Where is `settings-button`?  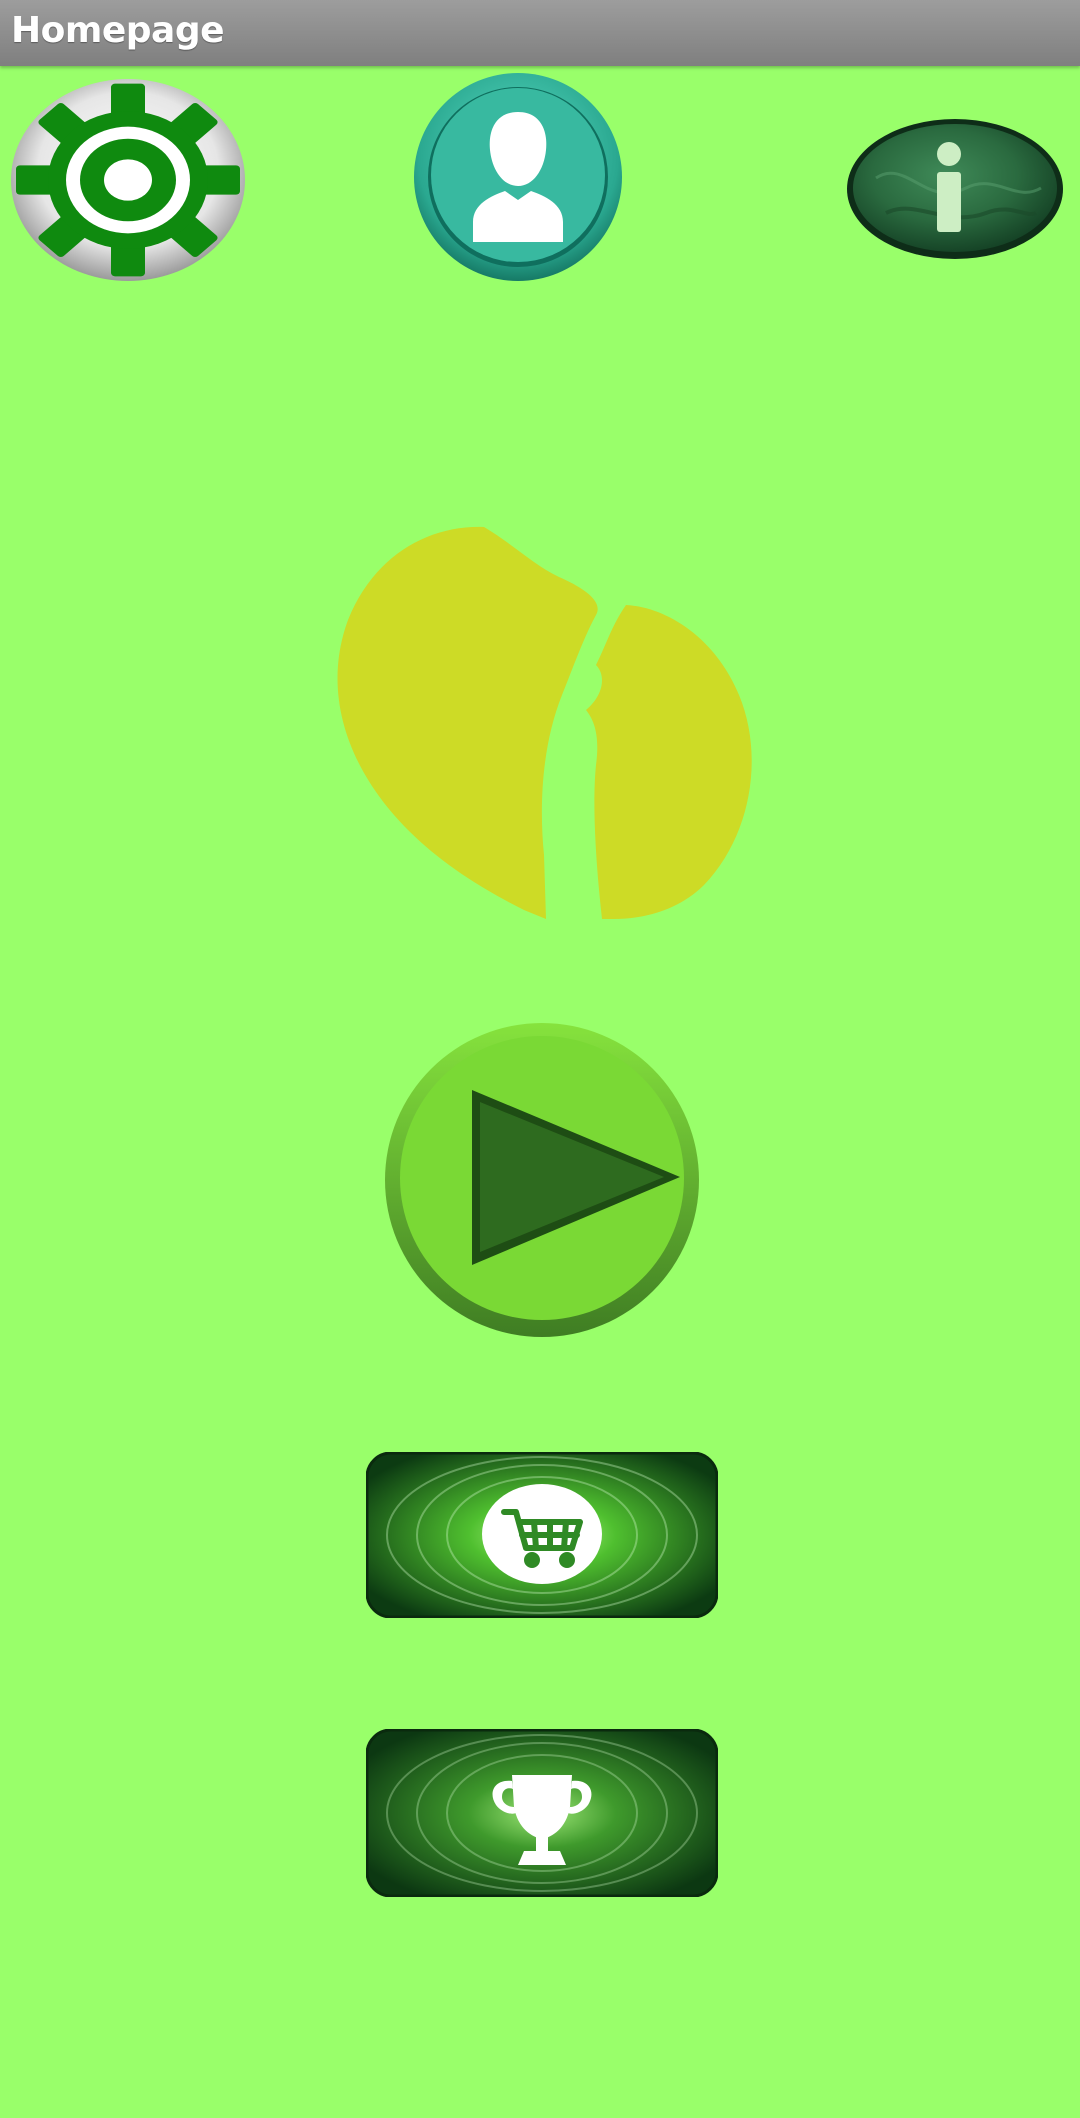
settings-button is located at coordinates (128, 180).